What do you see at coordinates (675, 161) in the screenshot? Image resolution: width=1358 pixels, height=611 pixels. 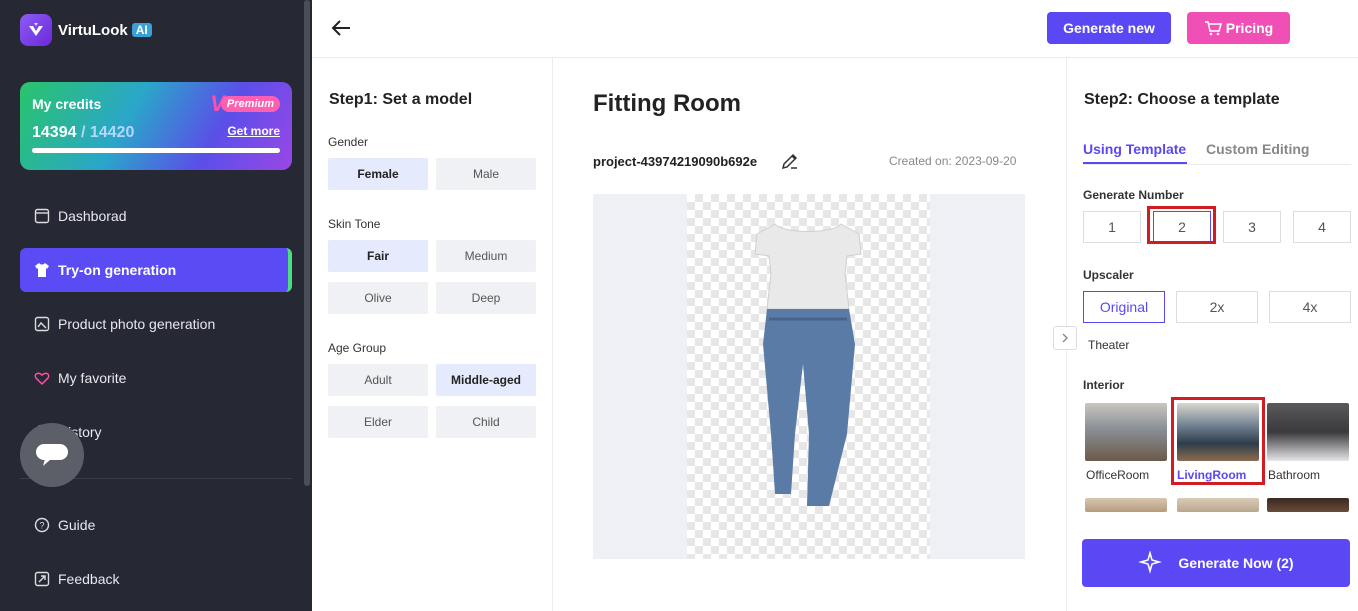 I see `project-name: project-43974219090b692e` at bounding box center [675, 161].